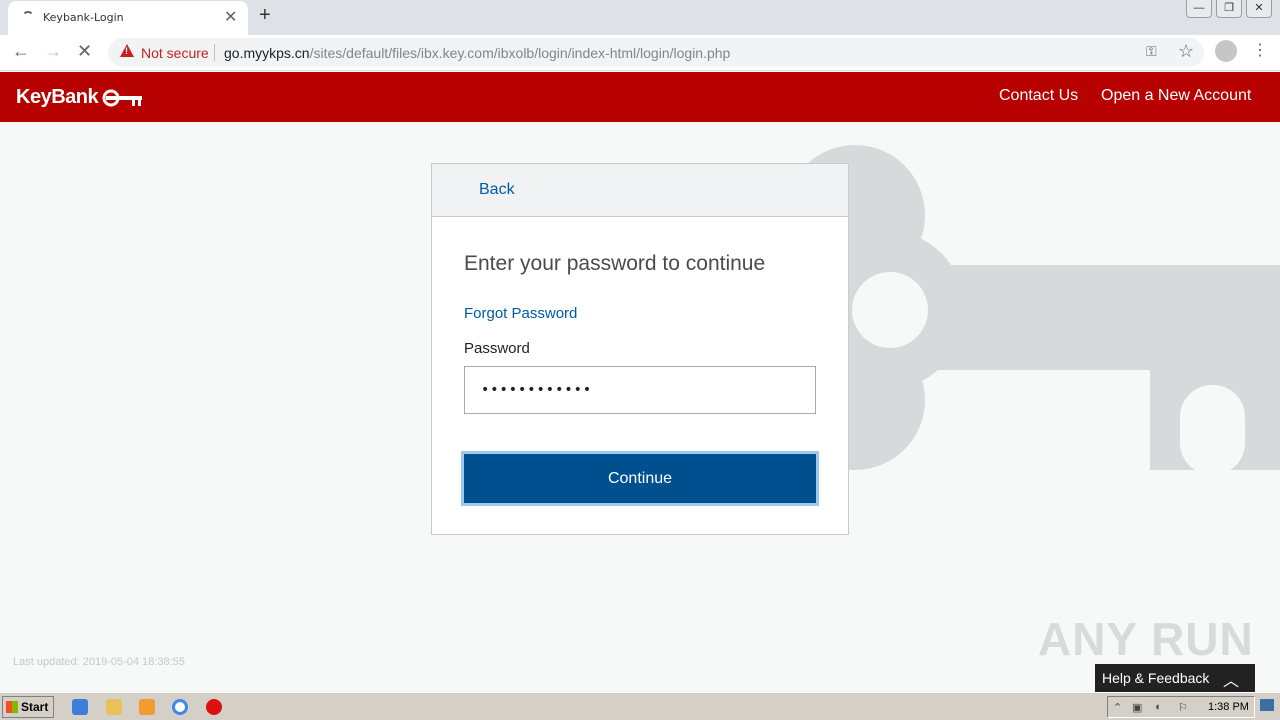 The width and height of the screenshot is (1280, 720). Describe the element at coordinates (640, 706) in the screenshot. I see `taskbar: Start ⌃ ▣ ◖ ⚐ 1:38 PM` at that location.